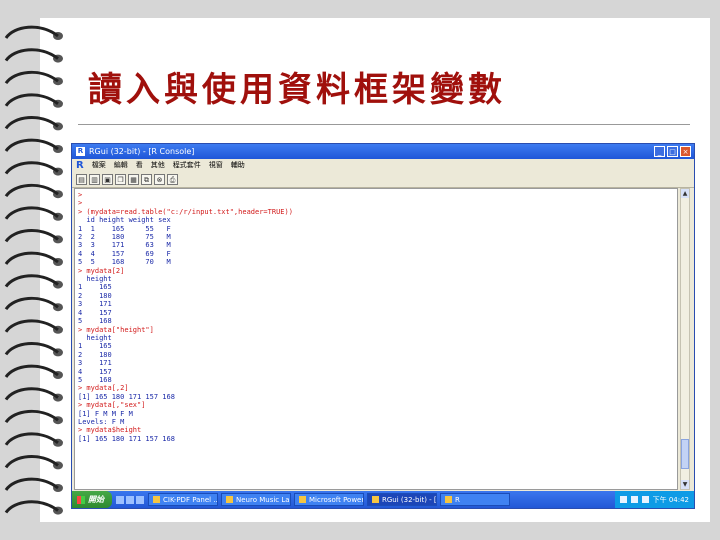 The image size is (720, 540). I want to click on copy-icon: ❐, so click(120, 179).